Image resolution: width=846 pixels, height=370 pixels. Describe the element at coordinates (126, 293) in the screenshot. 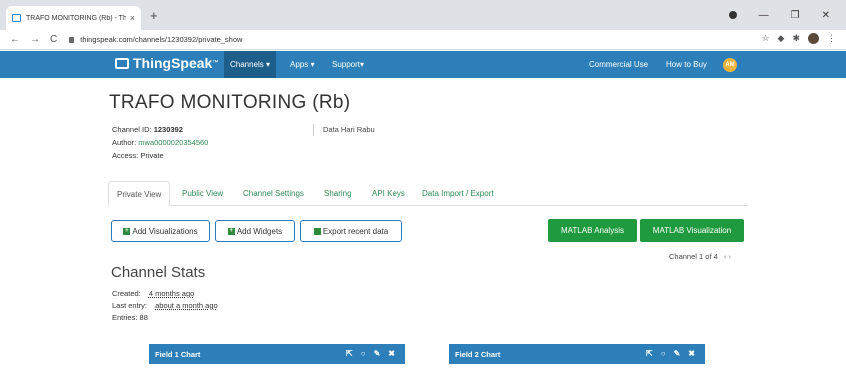

I see `created-label: Created:` at that location.